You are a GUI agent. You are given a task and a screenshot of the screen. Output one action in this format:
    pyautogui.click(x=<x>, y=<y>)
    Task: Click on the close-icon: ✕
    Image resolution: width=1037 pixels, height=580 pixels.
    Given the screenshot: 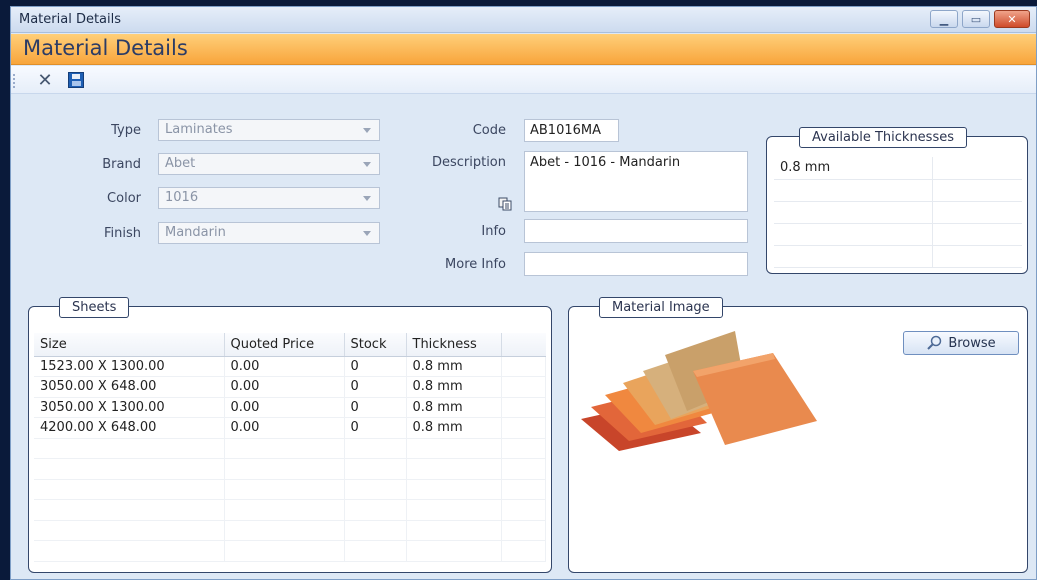 What is the action you would take?
    pyautogui.click(x=1012, y=19)
    